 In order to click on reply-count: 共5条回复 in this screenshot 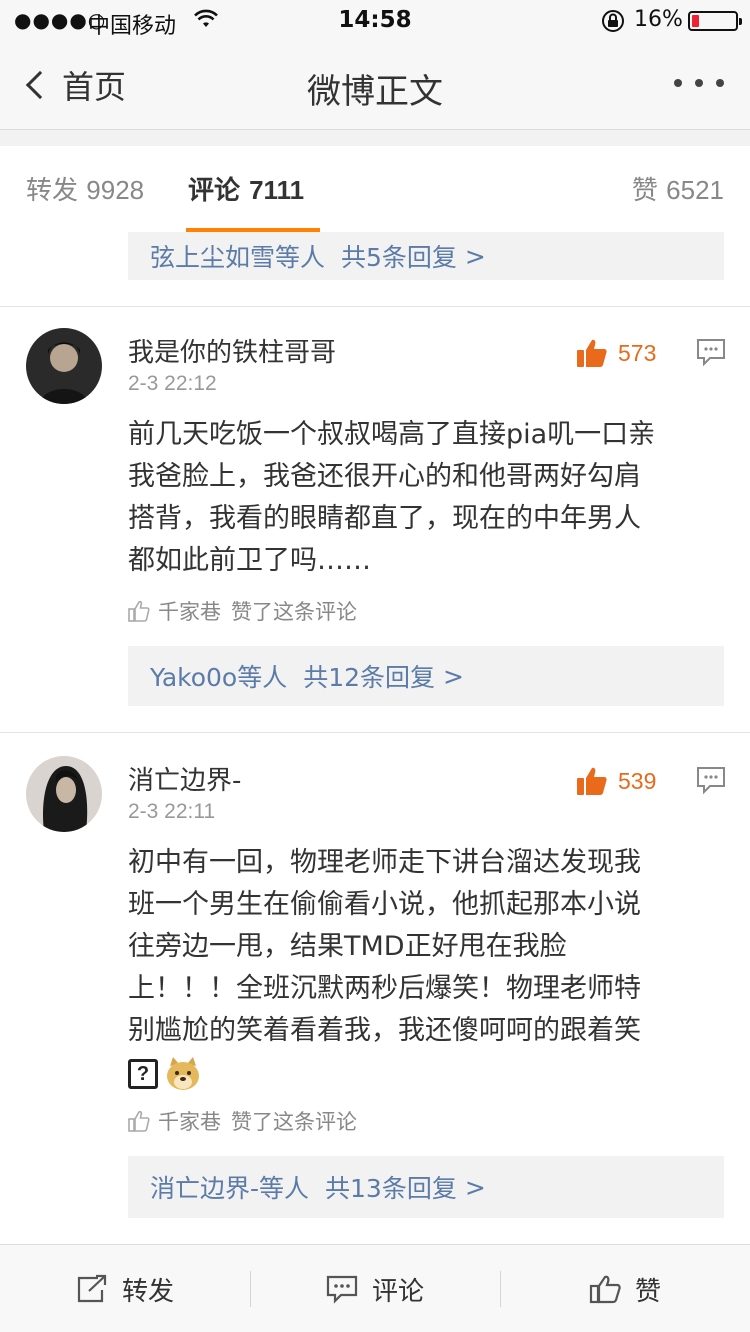, I will do `click(399, 257)`.